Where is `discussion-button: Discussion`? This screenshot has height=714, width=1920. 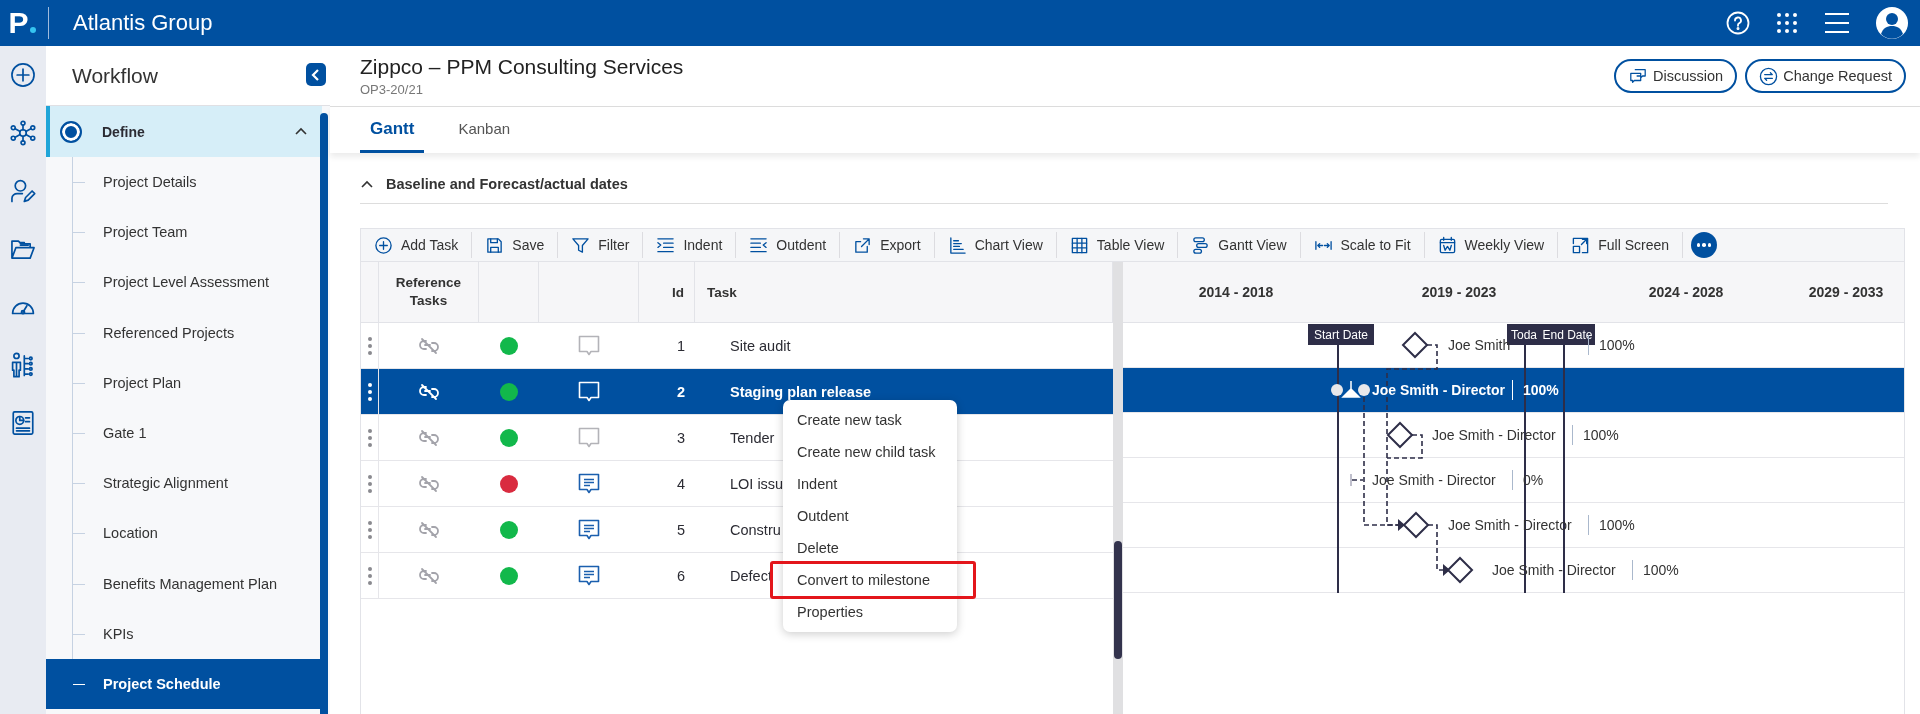
discussion-button: Discussion is located at coordinates (1676, 76).